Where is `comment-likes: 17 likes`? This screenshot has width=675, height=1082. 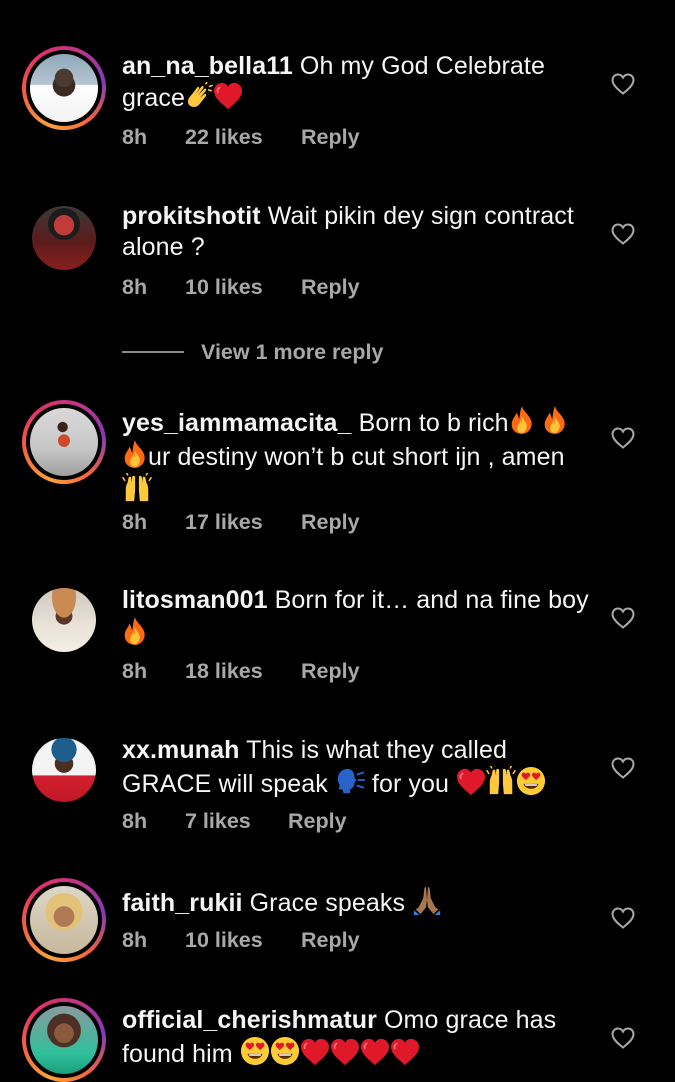 comment-likes: 17 likes is located at coordinates (243, 522).